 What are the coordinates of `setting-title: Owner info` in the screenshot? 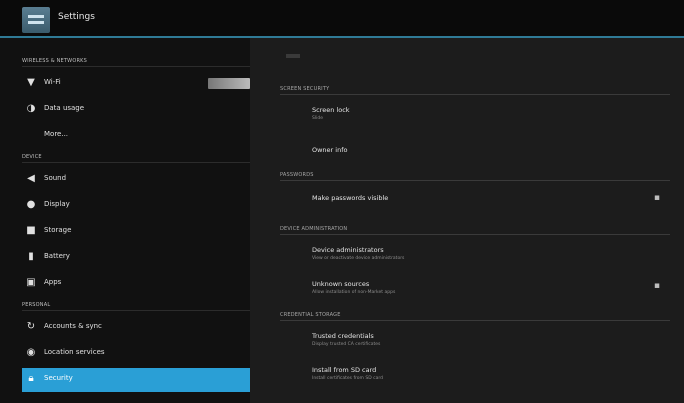 It's located at (330, 150).